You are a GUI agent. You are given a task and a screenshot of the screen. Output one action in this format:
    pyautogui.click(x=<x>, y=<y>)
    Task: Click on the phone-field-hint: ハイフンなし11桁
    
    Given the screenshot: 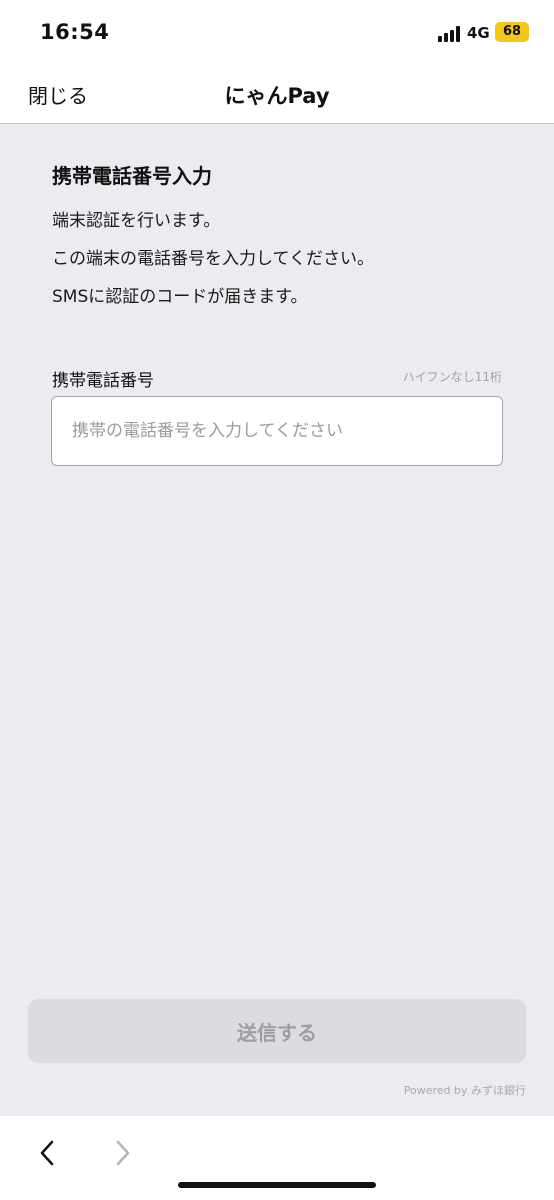 What is the action you would take?
    pyautogui.click(x=452, y=377)
    